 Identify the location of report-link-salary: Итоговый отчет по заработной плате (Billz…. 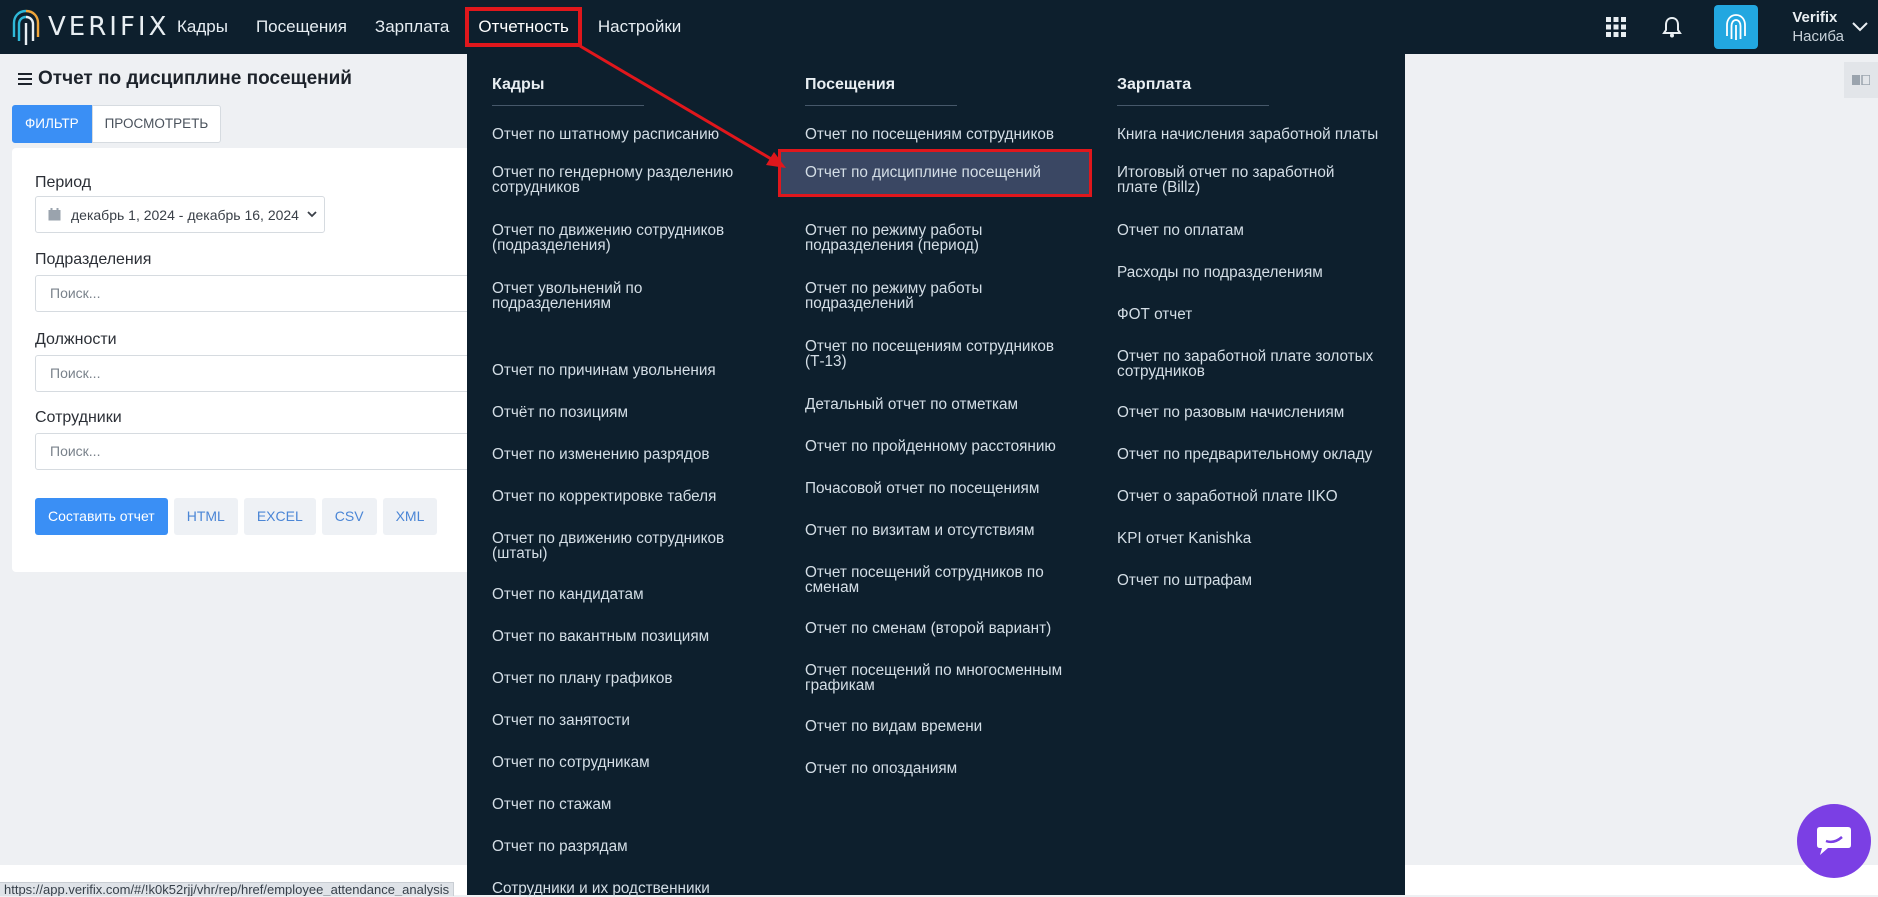
(1267, 180).